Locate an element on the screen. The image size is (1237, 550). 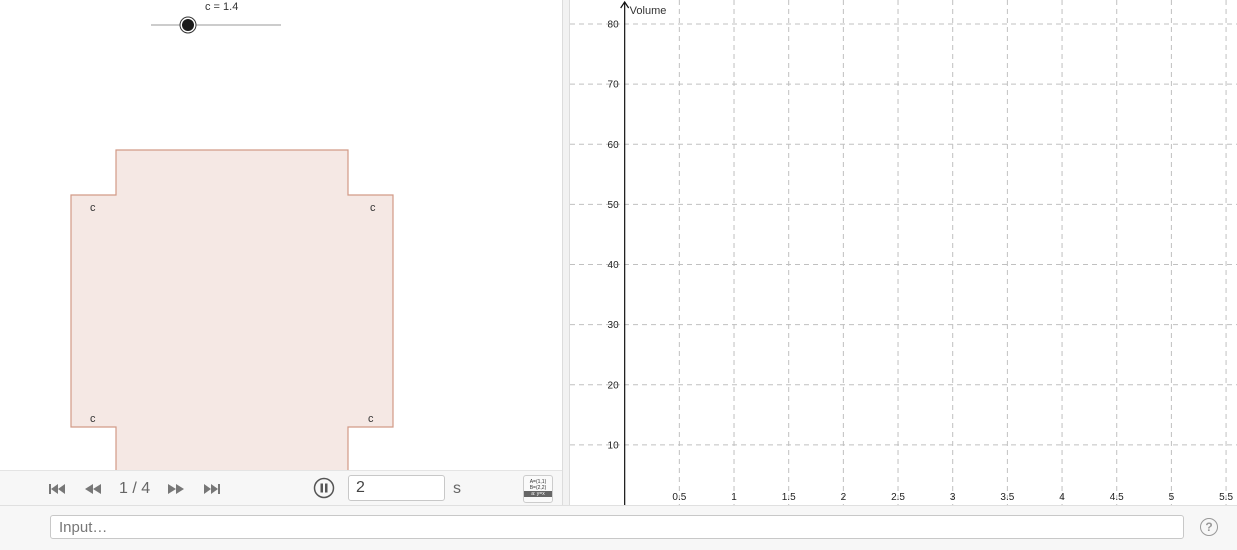
y-axis-label: Volume is located at coordinates (648, 11).